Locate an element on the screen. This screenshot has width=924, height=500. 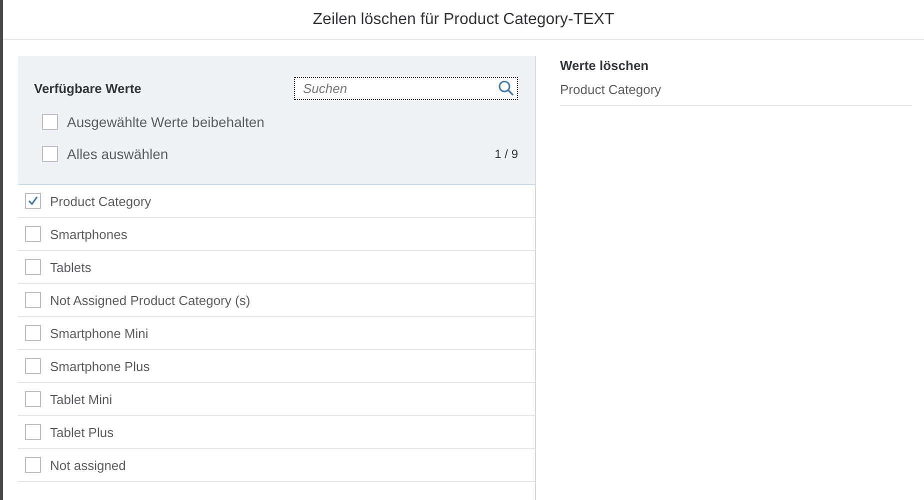
option-label: Alles auswählen is located at coordinates (117, 154).